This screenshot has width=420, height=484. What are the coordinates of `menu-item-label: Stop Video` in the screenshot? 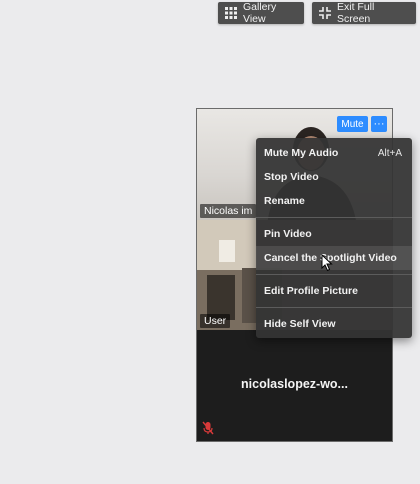 It's located at (291, 177).